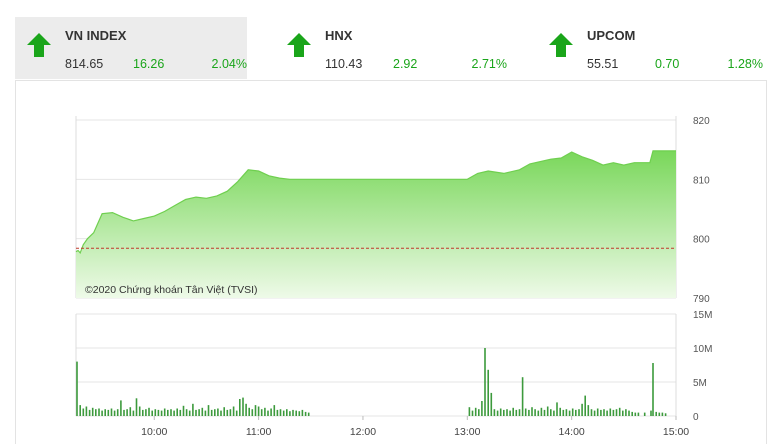 The height and width of the screenshot is (444, 780). Describe the element at coordinates (702, 315) in the screenshot. I see `volume-tick-label: 15M` at that location.